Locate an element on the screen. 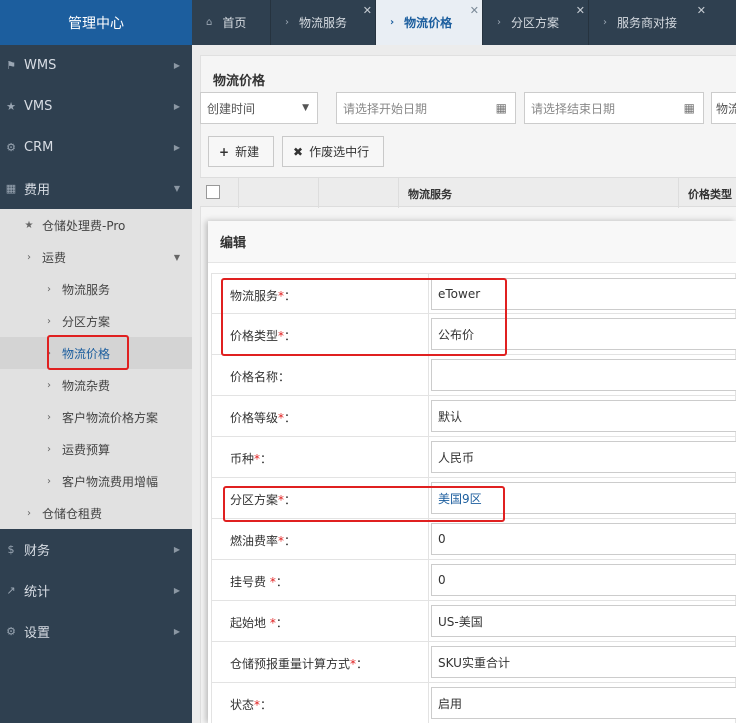  sidebar-item-label: 统计 is located at coordinates (37, 592).